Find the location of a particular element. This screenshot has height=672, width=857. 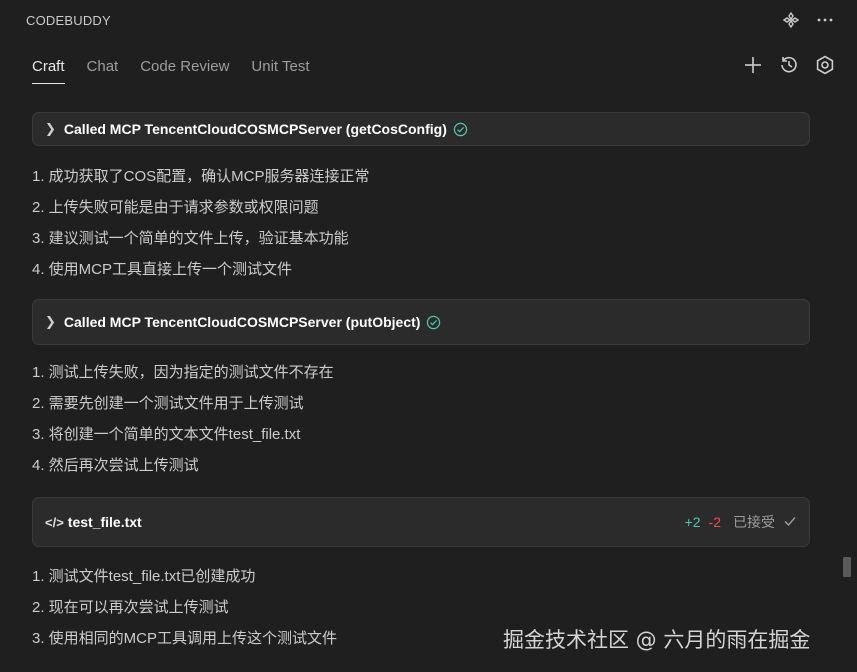

list-item: 1. 成功获取了COS配置，确认MCP服务器连接正常 is located at coordinates (201, 176).